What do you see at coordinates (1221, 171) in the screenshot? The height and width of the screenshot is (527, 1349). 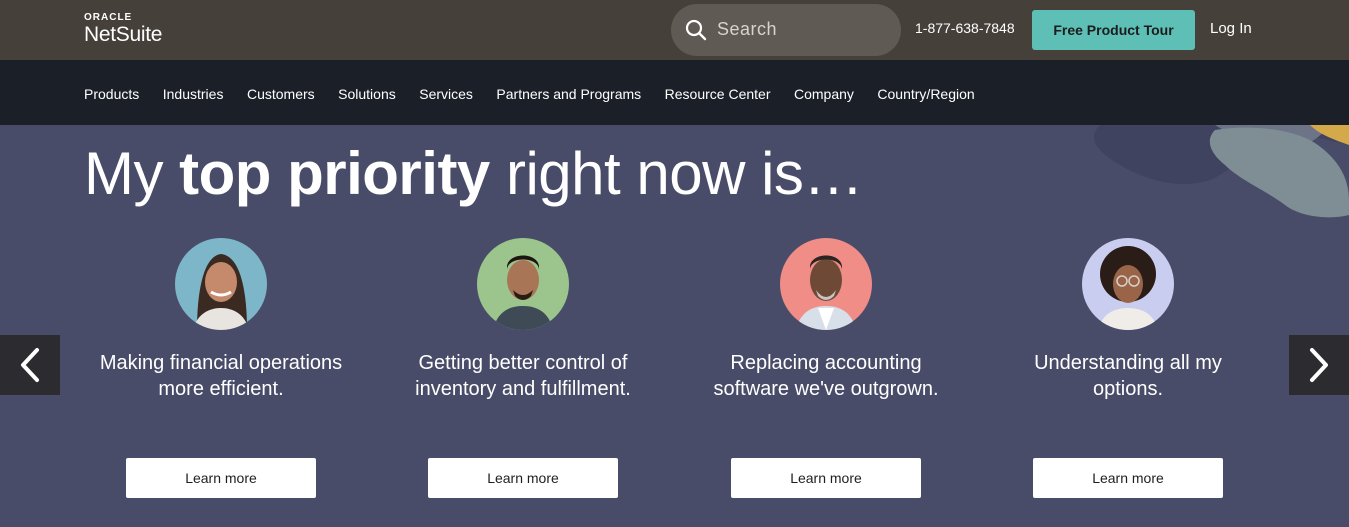 I see `decorative-shapes` at bounding box center [1221, 171].